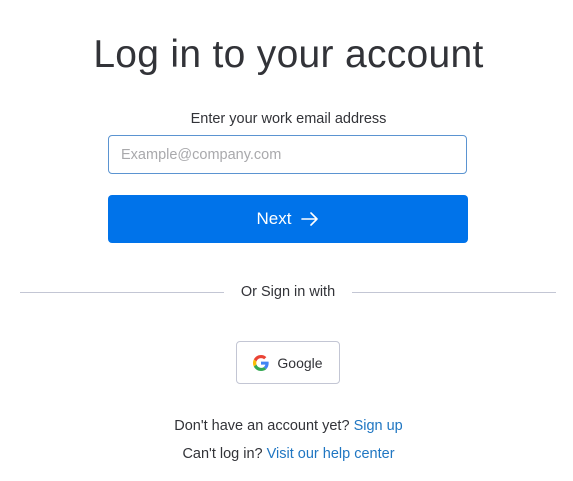 The height and width of the screenshot is (481, 573). I want to click on signup-row: Don't have an account yet? Sign up, so click(286, 426).